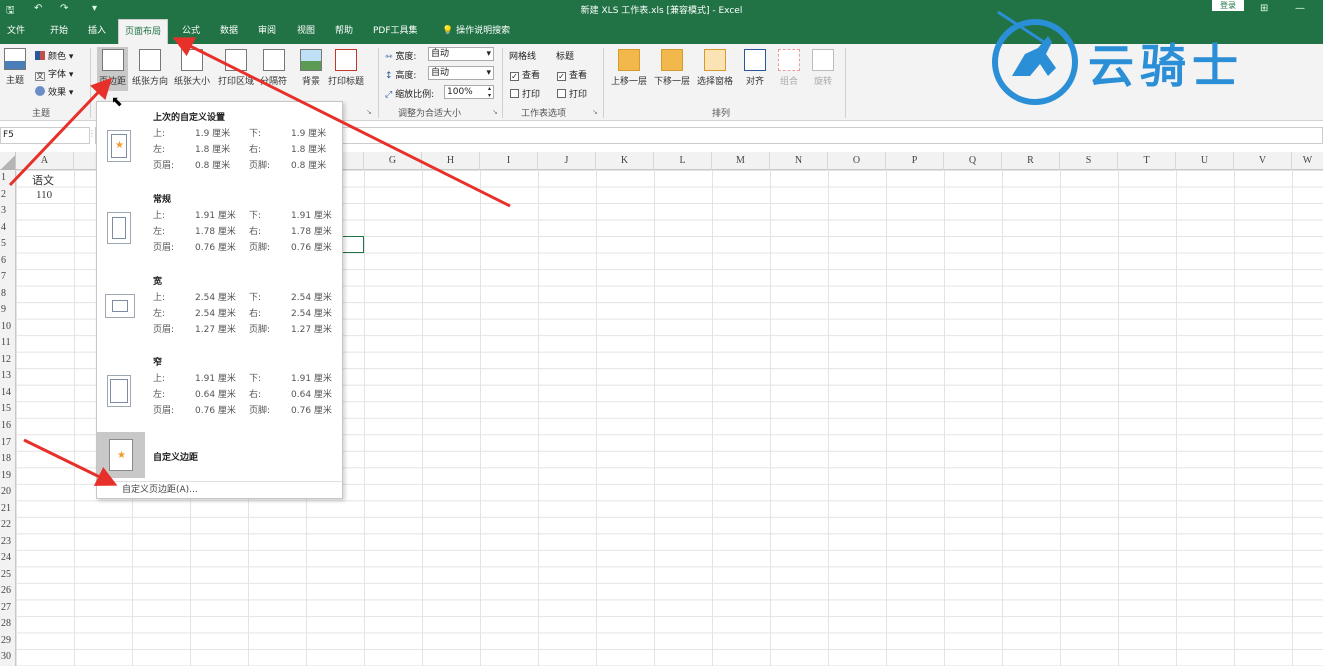 The image size is (1323, 666). What do you see at coordinates (8, 476) in the screenshot?
I see `row-header-19: 19` at bounding box center [8, 476].